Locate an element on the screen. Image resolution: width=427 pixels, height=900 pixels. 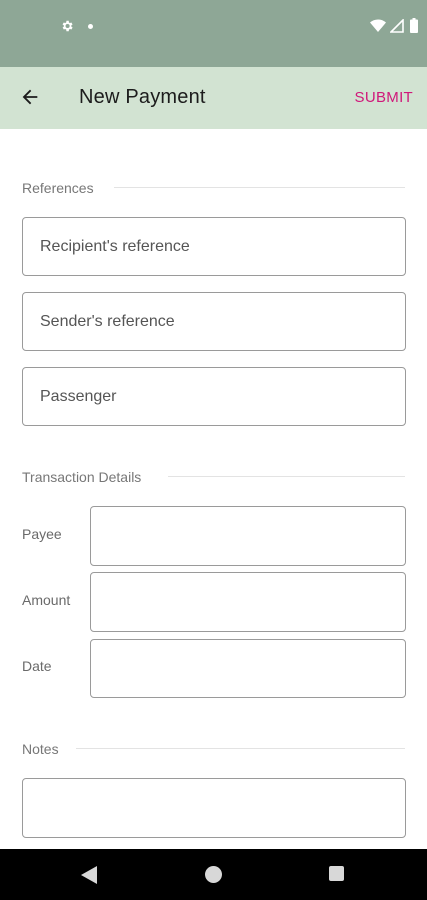
date-label: Date is located at coordinates (37, 666).